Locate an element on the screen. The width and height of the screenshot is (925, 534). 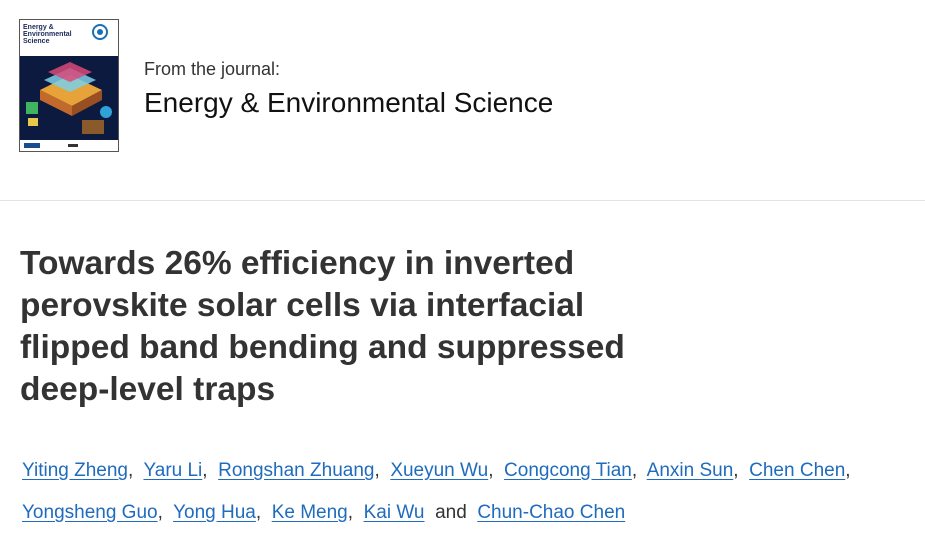
author-link: Ke Meng is located at coordinates (310, 512).